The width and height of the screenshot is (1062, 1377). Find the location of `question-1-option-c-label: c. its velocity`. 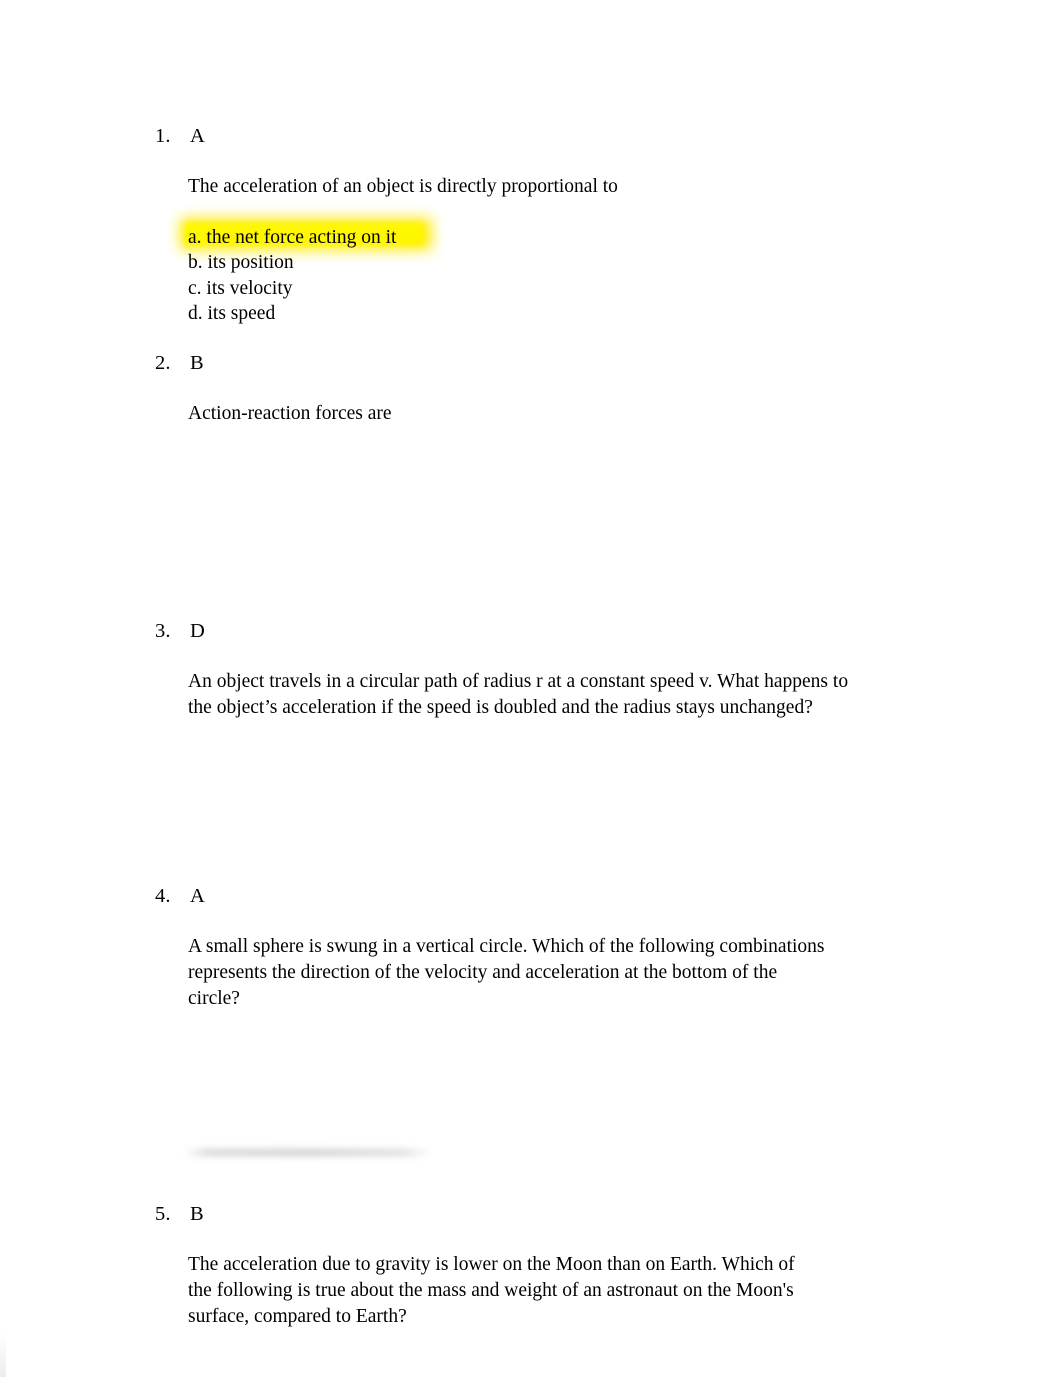

question-1-option-c-label: c. its velocity is located at coordinates (240, 288).